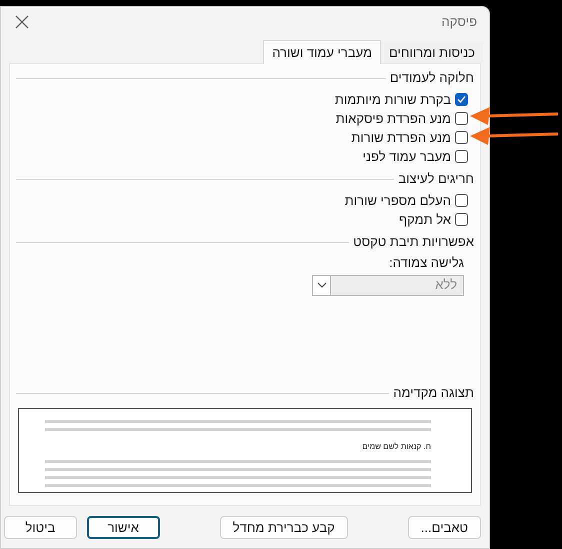 The width and height of the screenshot is (562, 549). Describe the element at coordinates (425, 219) in the screenshot. I see `checkbox-label: אל תמקף` at that location.